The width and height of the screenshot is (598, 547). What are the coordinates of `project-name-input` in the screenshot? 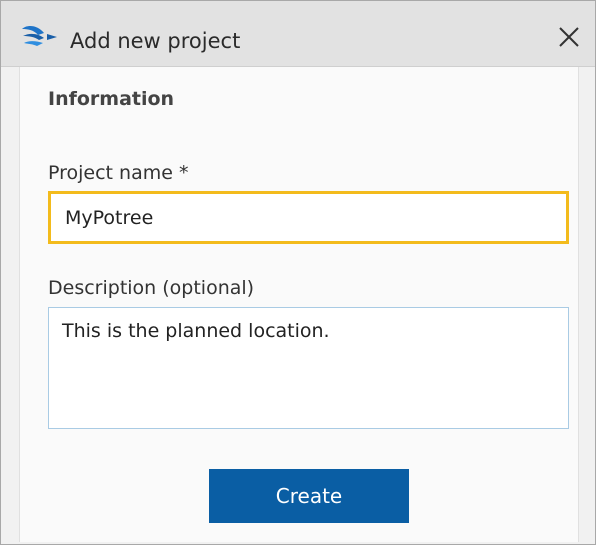 It's located at (308, 217).